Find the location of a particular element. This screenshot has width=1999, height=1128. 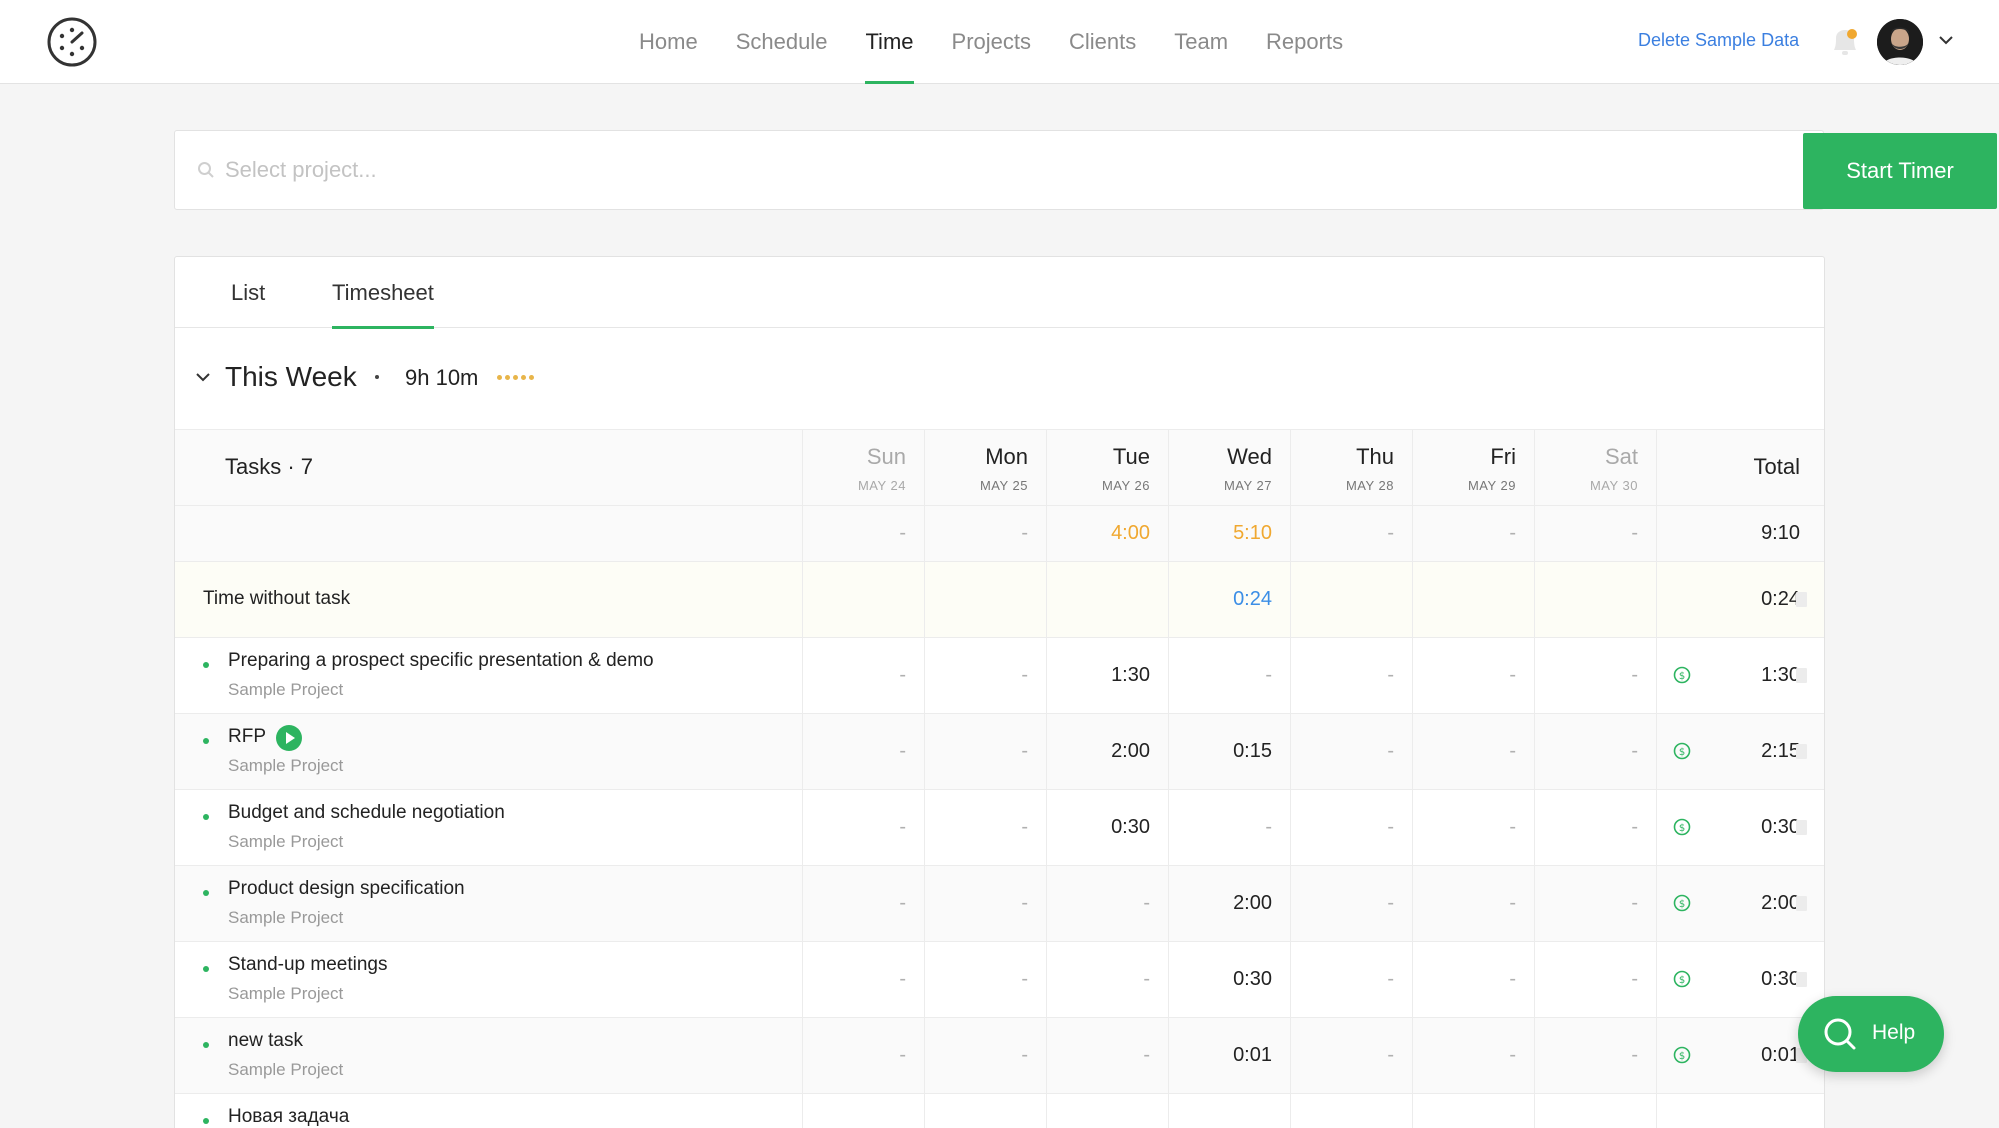

day-name-wed: Wed is located at coordinates (1249, 456).